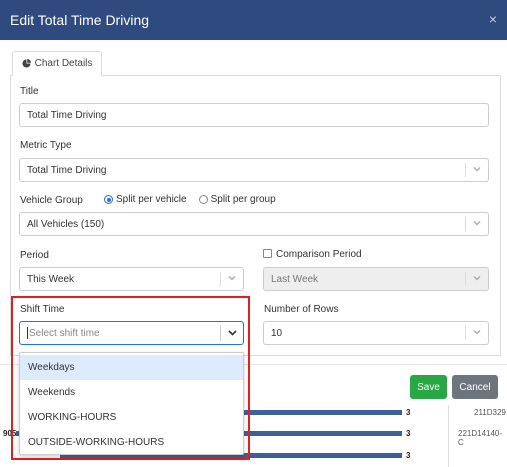  I want to click on chart-vehicle-id: 211D329, so click(490, 412).